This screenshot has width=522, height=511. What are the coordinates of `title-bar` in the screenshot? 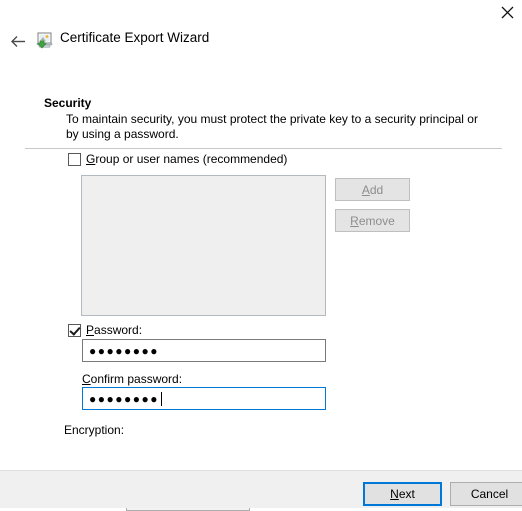 It's located at (261, 12).